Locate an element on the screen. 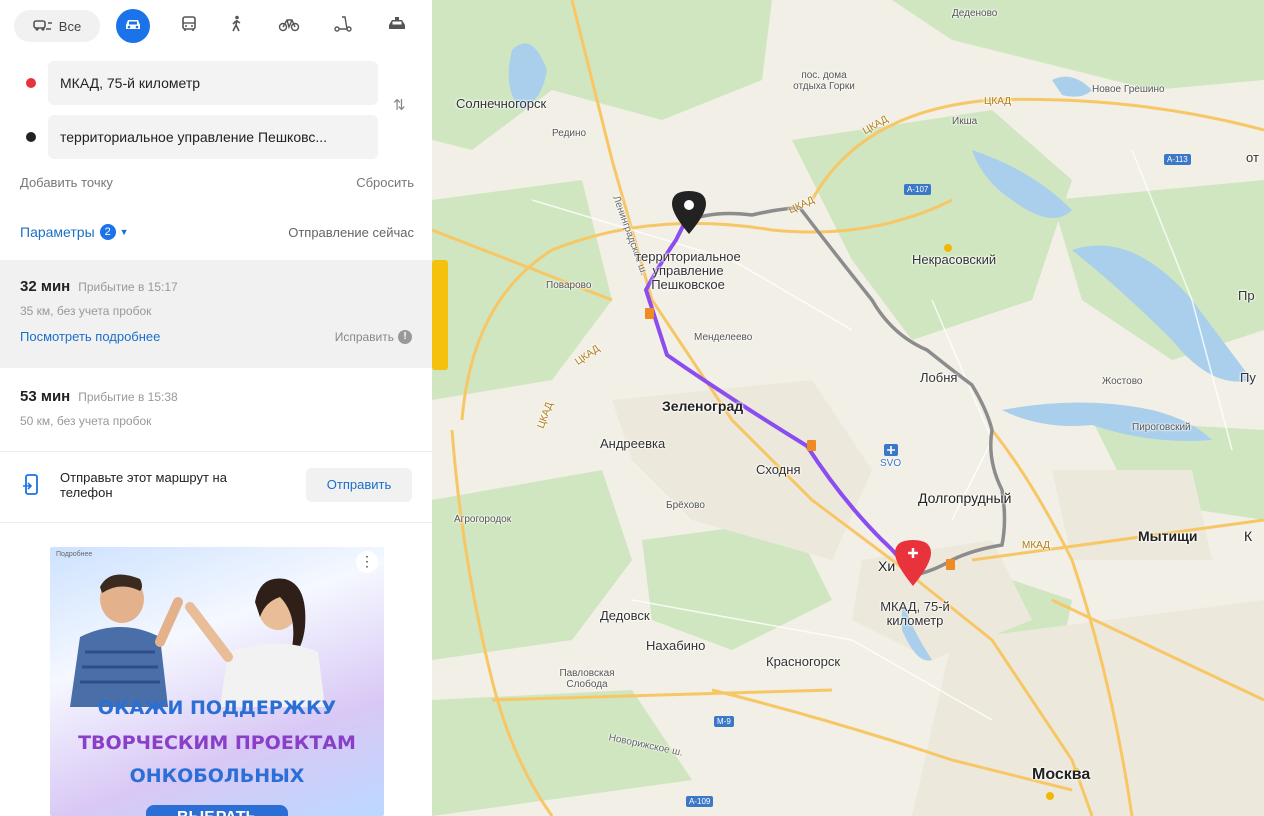  pedestrian-icon is located at coordinates (237, 26).